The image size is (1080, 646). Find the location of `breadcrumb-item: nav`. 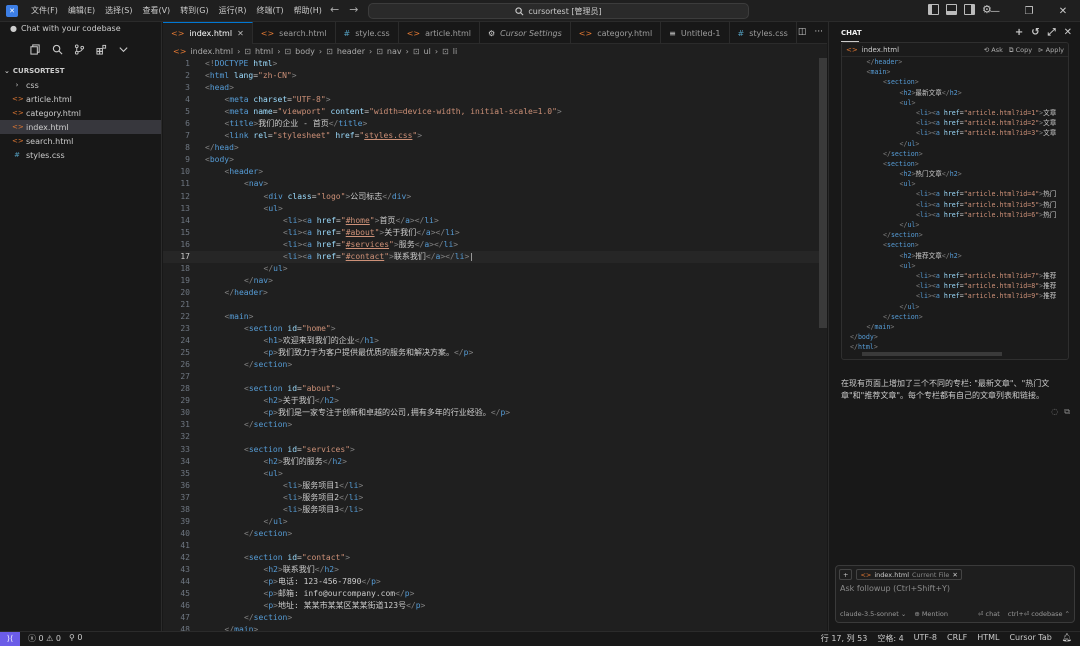

breadcrumb-item: nav is located at coordinates (394, 51).